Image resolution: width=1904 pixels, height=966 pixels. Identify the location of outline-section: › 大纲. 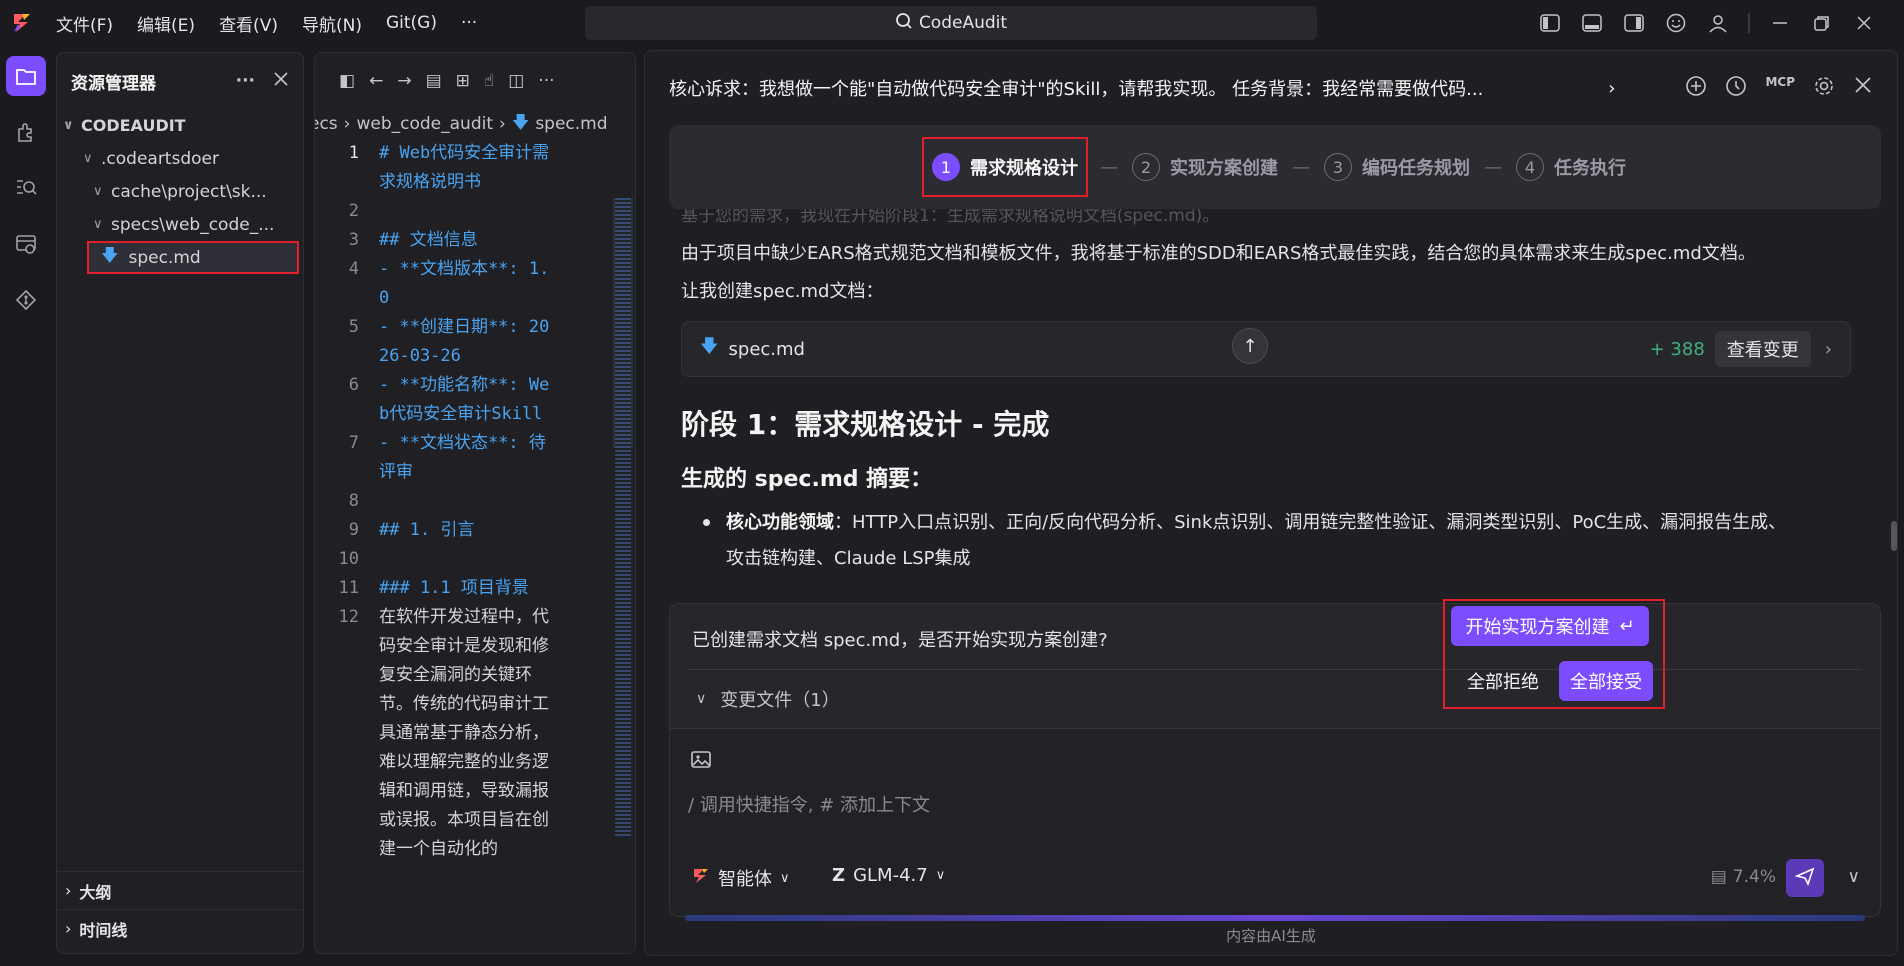
(180, 890).